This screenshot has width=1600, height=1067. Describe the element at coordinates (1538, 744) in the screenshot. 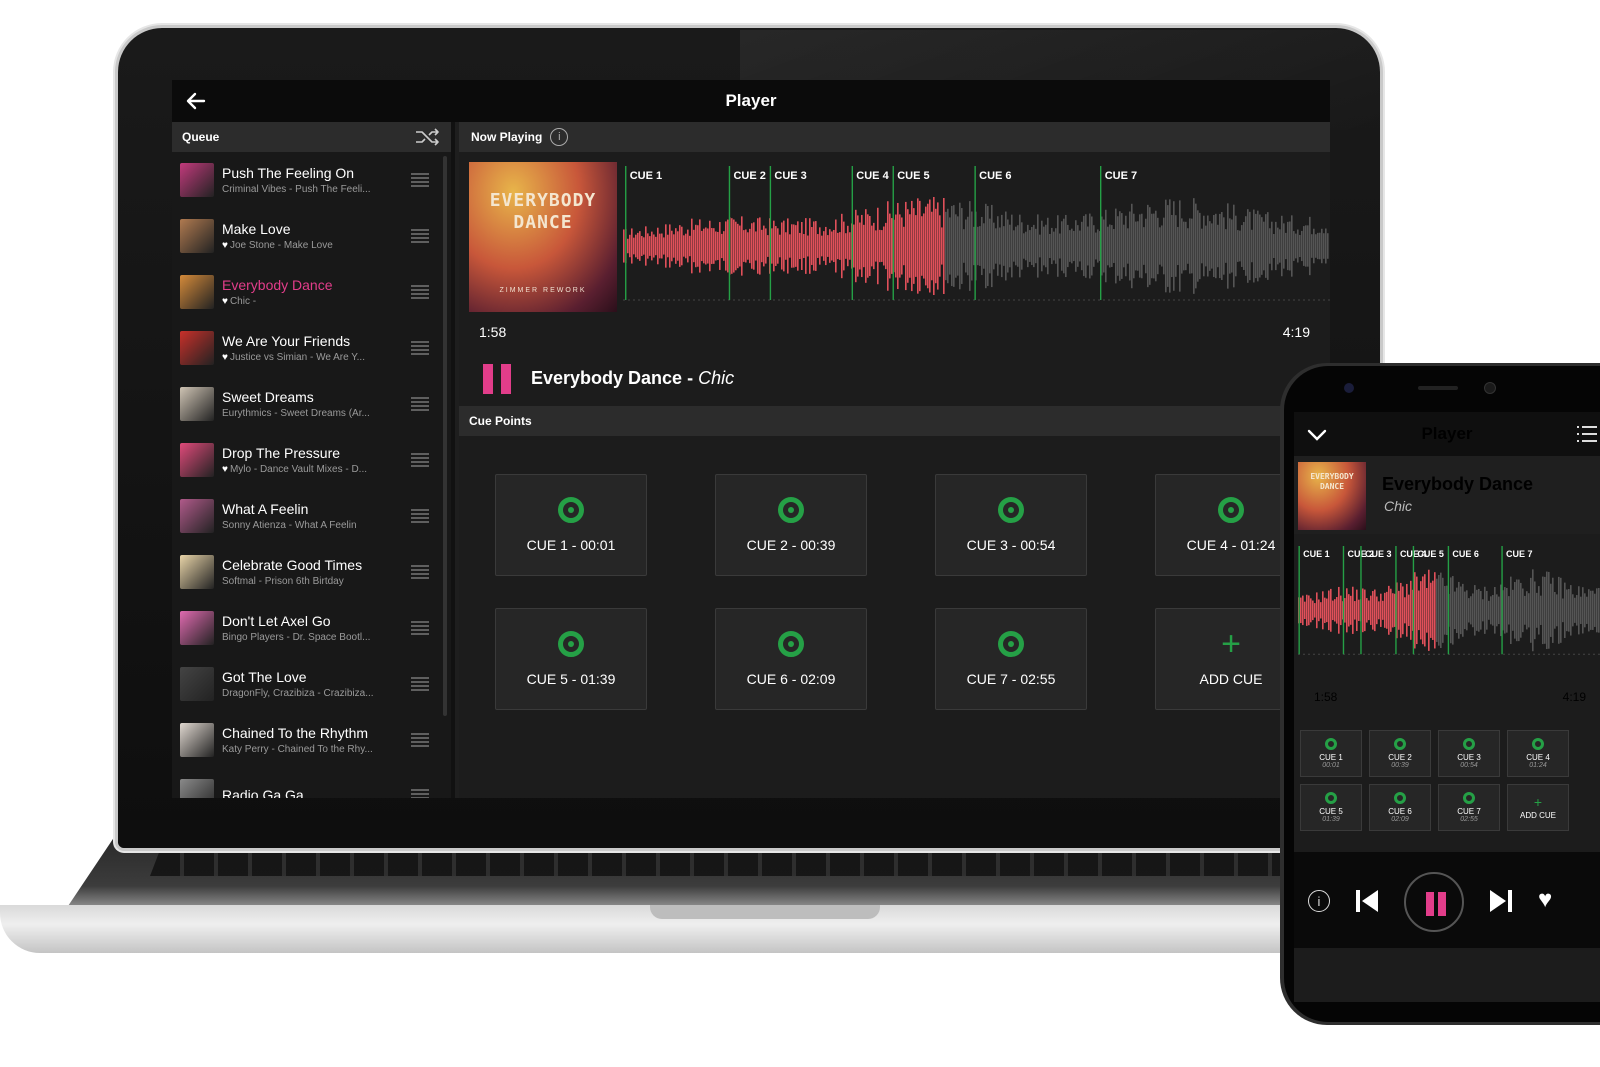

I see `cue-marker-icon` at that location.